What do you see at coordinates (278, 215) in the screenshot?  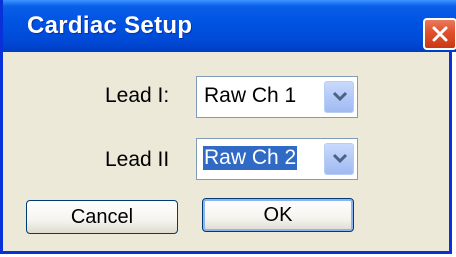 I see `ok-button: OK` at bounding box center [278, 215].